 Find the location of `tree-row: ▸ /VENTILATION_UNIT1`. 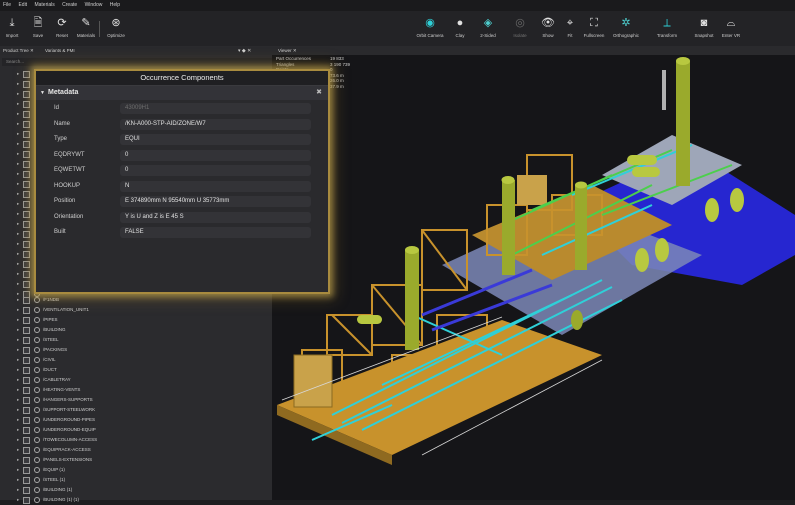

tree-row: ▸ /VENTILATION_UNIT1 is located at coordinates (136, 310).